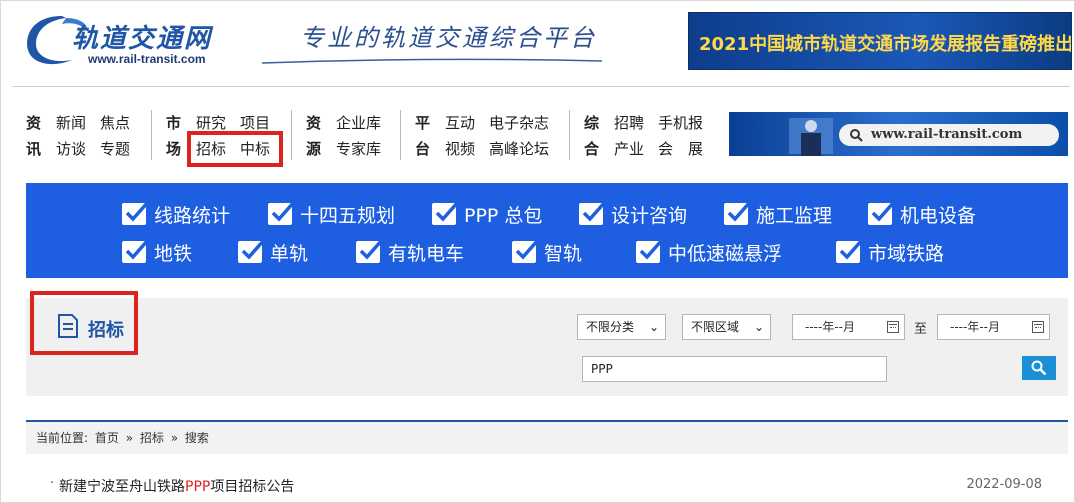 The image size is (1075, 503). Describe the element at coordinates (314, 149) in the screenshot. I see `nav-head-char: 源` at that location.